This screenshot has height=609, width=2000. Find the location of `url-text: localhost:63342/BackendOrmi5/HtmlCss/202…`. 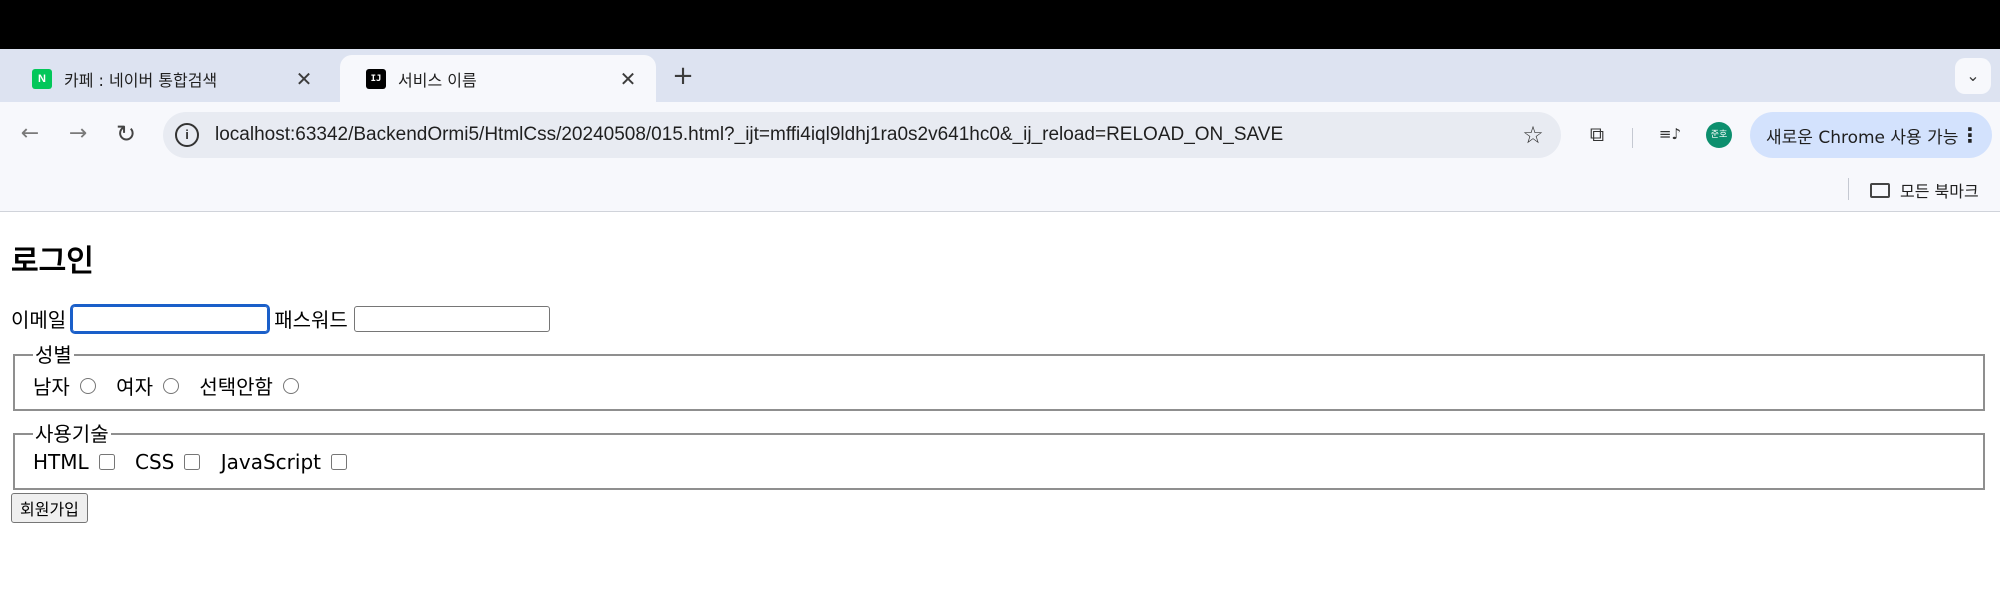

url-text: localhost:63342/BackendOrmi5/HtmlCss/202… is located at coordinates (864, 135).